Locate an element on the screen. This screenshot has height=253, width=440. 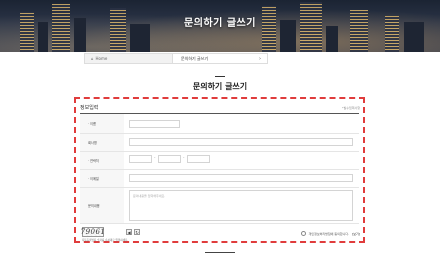
breadcrumb-home-label: Home is located at coordinates (101, 58).